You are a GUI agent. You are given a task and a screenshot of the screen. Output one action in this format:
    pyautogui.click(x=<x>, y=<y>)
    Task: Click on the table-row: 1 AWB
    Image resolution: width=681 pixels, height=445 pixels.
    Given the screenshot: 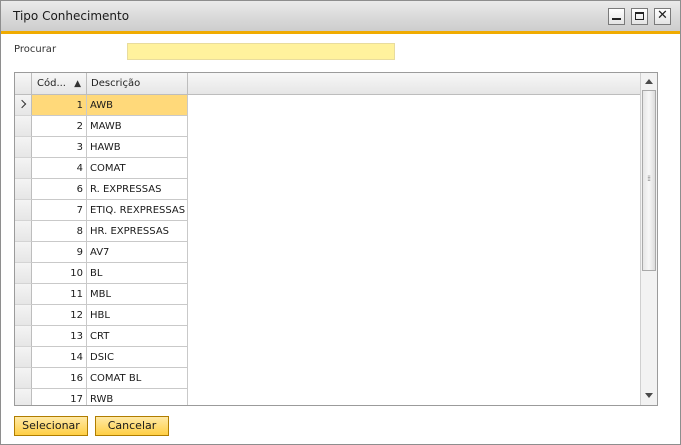 What is the action you would take?
    pyautogui.click(x=101, y=105)
    